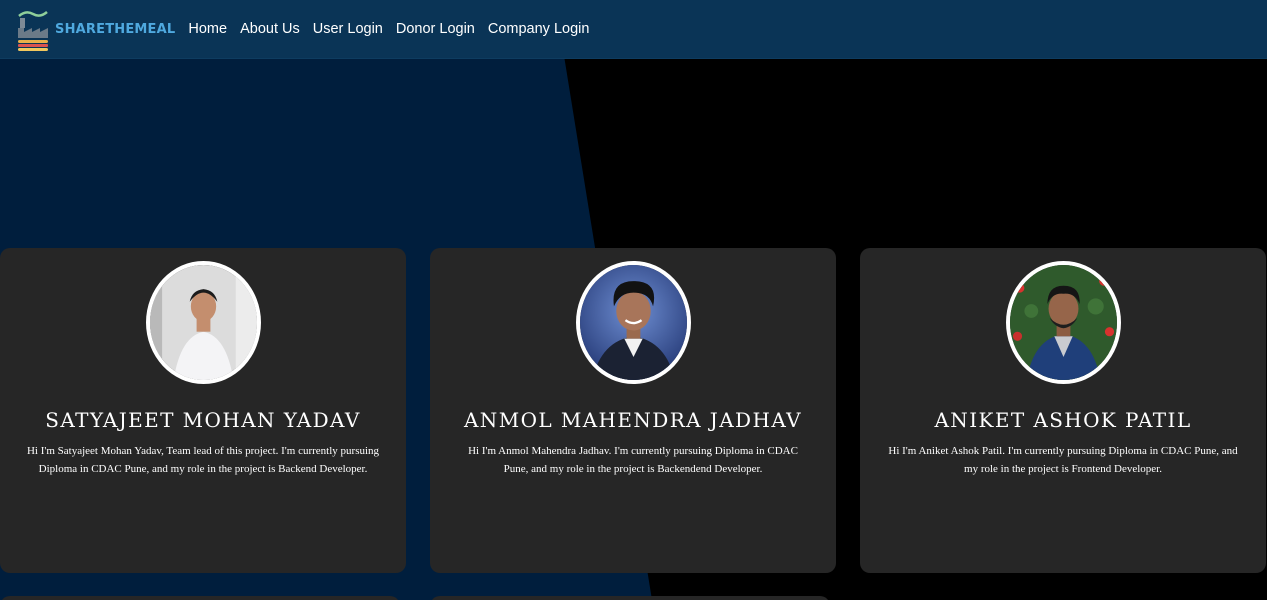 Image resolution: width=1267 pixels, height=600 pixels. What do you see at coordinates (115, 29) in the screenshot?
I see `brand-name: SHARETHEMEAL` at bounding box center [115, 29].